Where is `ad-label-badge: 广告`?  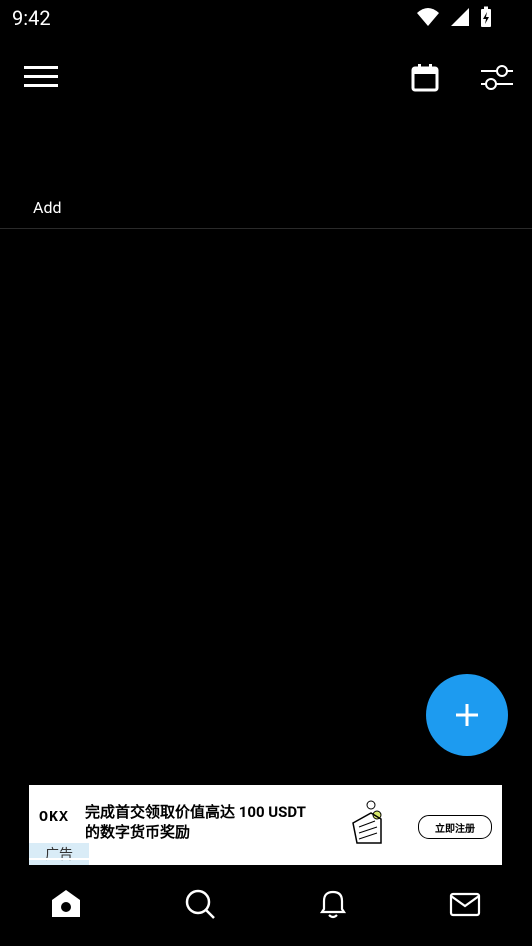
ad-label-badge: 广告 is located at coordinates (59, 854).